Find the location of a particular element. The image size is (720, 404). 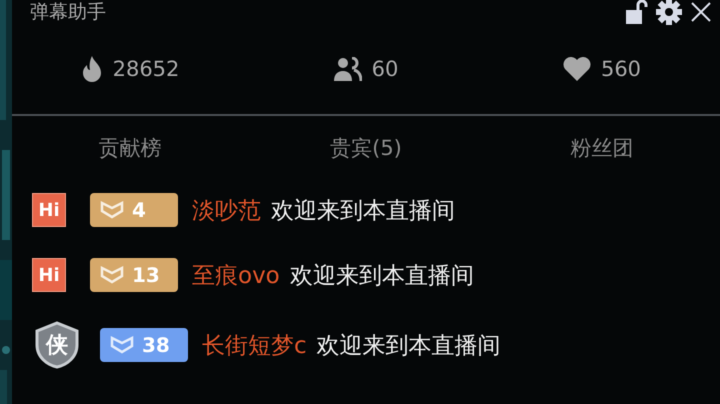

stat-value: 60 is located at coordinates (385, 69).